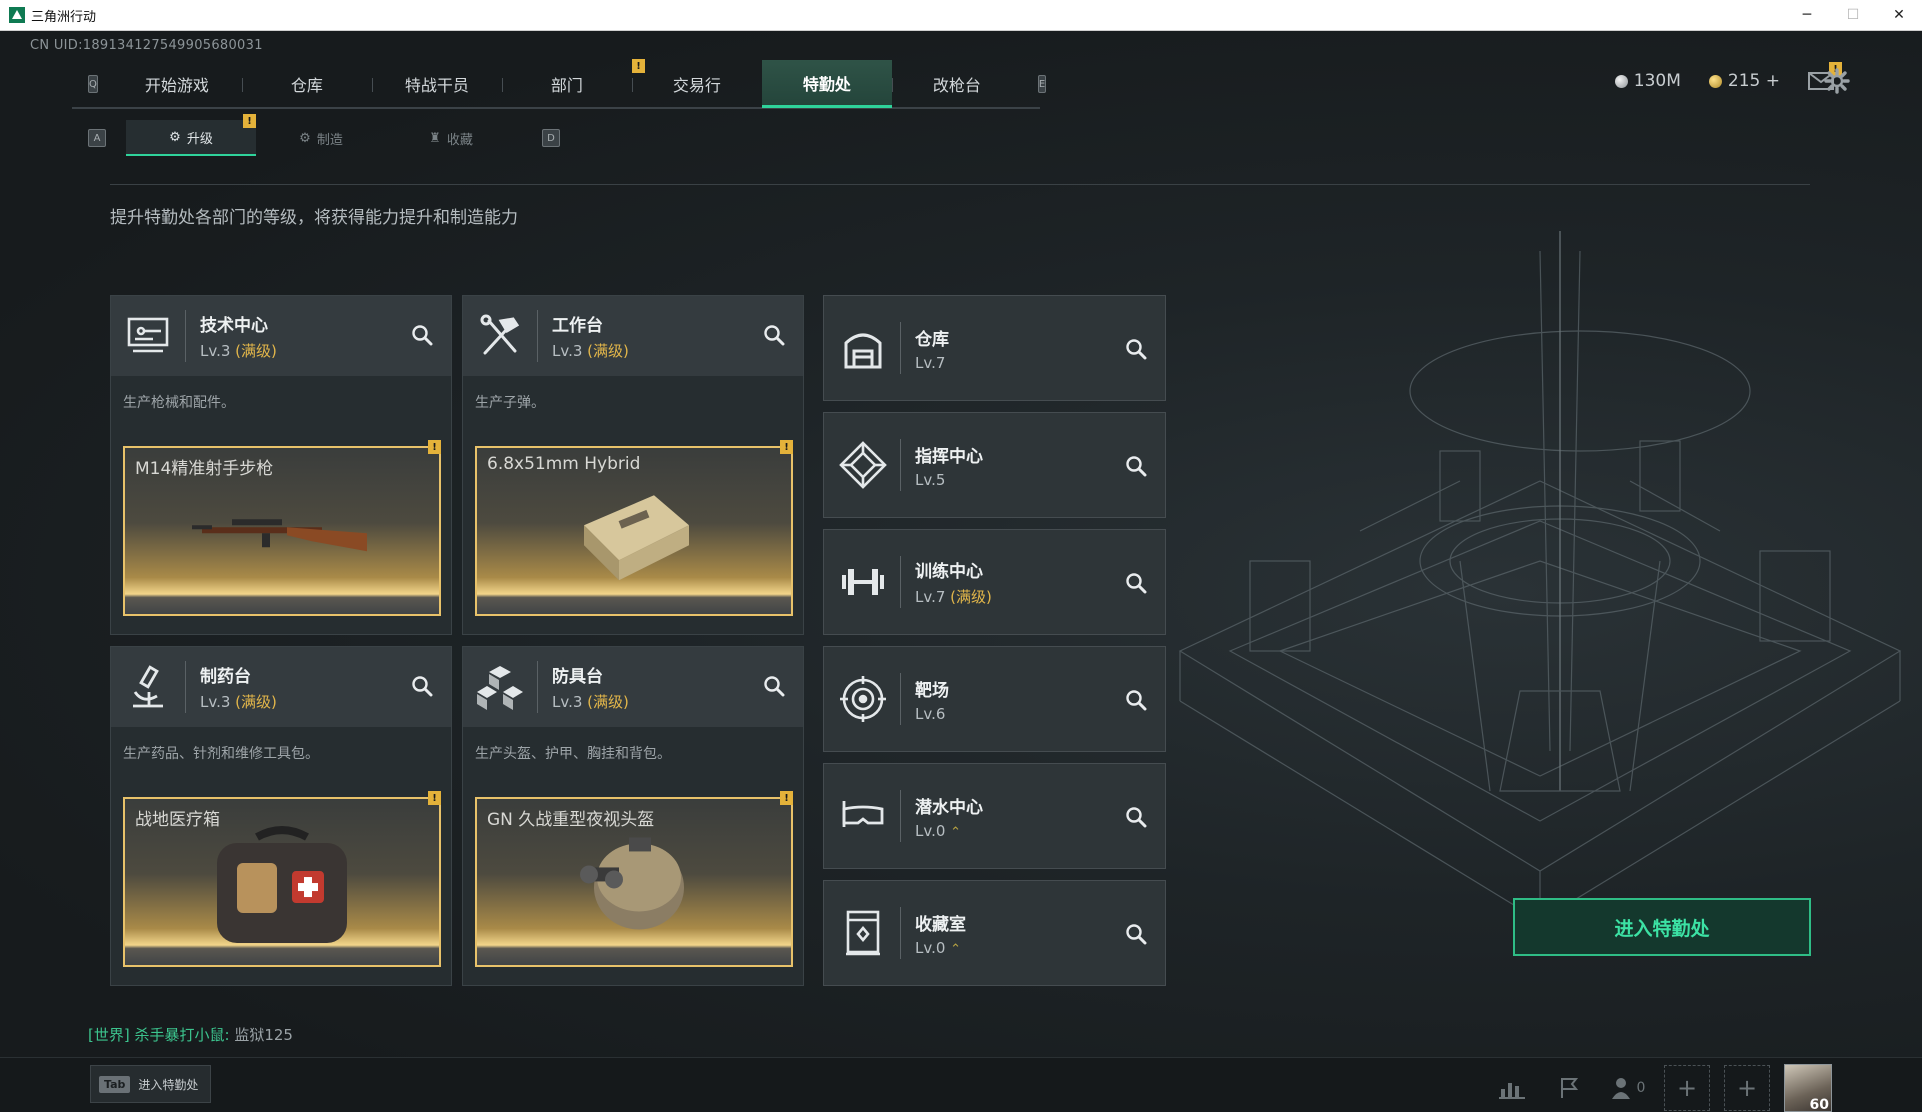 The image size is (1922, 1112). I want to click on card-header: 技术中心 Lv.3 (满级), so click(281, 336).